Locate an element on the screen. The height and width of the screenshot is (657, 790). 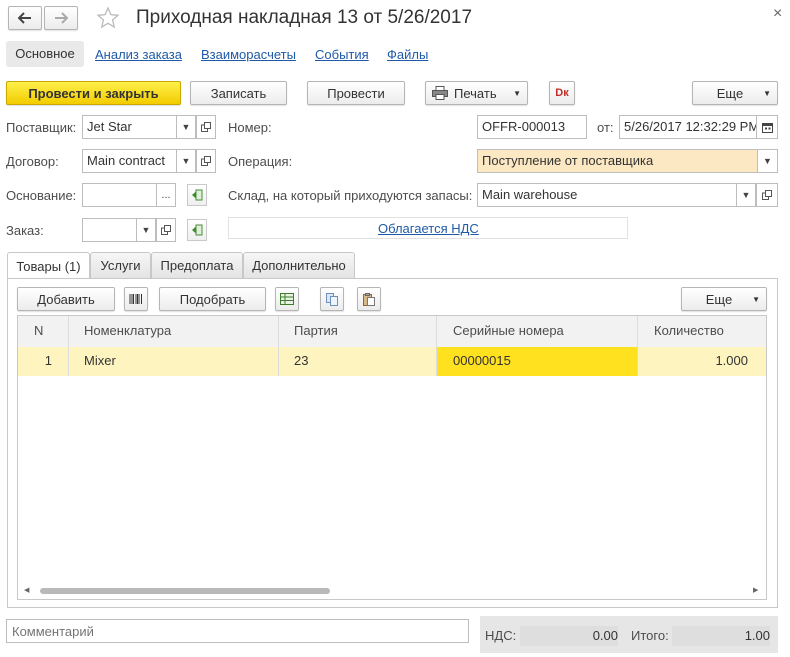
operation-dropdown: ▼ is located at coordinates (767, 161).